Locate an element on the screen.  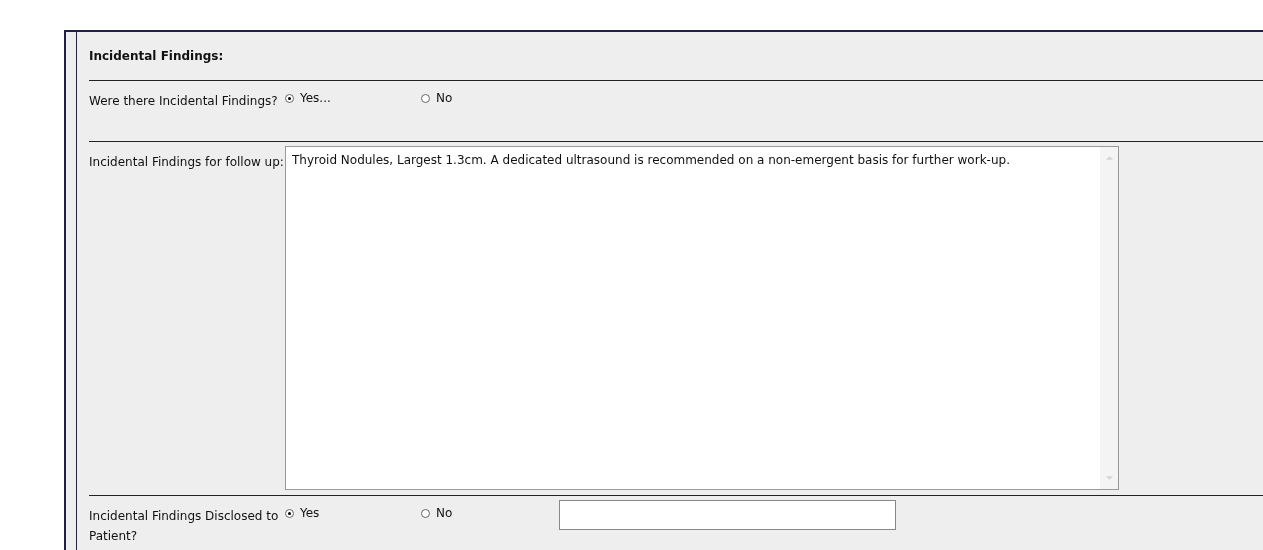
field-label: Were there Incidental Findings? is located at coordinates (184, 101).